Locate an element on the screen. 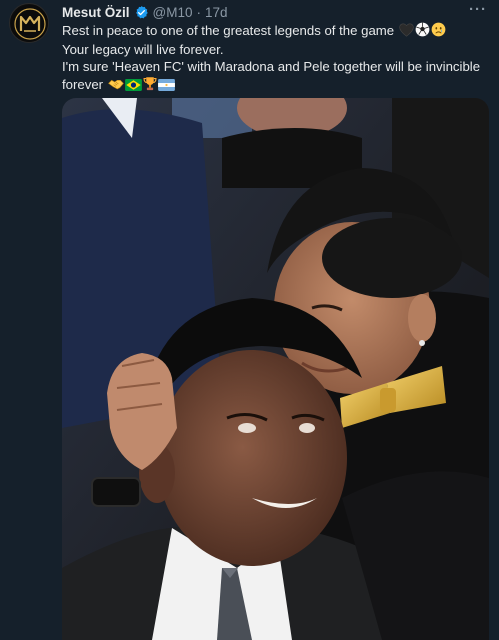 The height and width of the screenshot is (640, 499). handshake-icon is located at coordinates (115, 86).